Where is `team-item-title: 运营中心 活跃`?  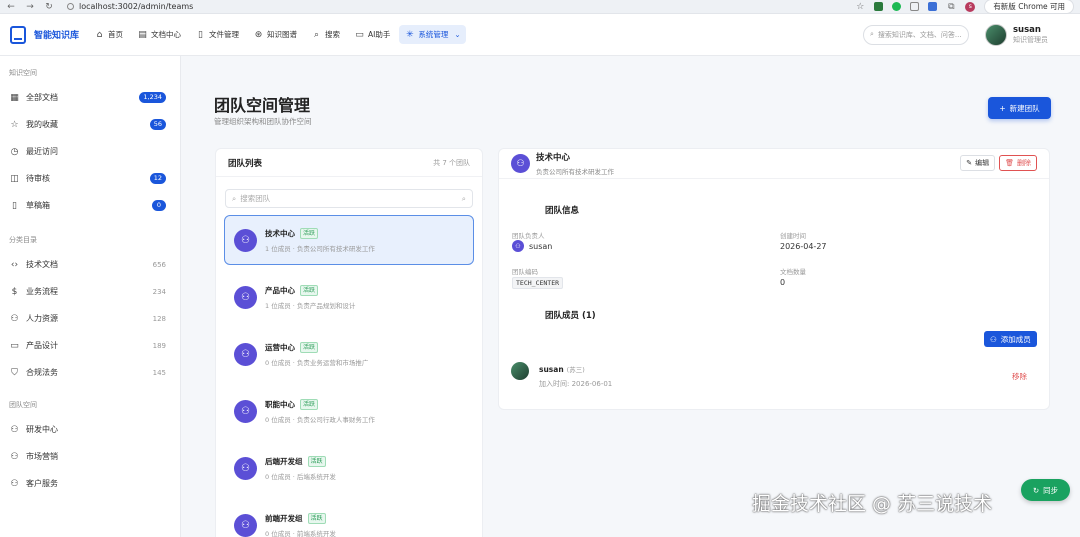
team-item-title: 运营中心 活跃 is located at coordinates (316, 347).